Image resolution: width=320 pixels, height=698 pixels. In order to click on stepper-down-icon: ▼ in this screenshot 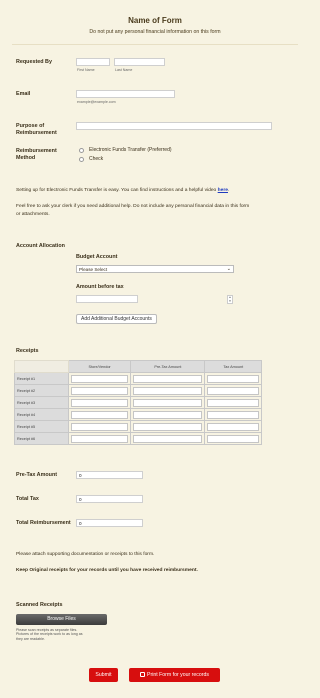, I will do `click(230, 301)`.